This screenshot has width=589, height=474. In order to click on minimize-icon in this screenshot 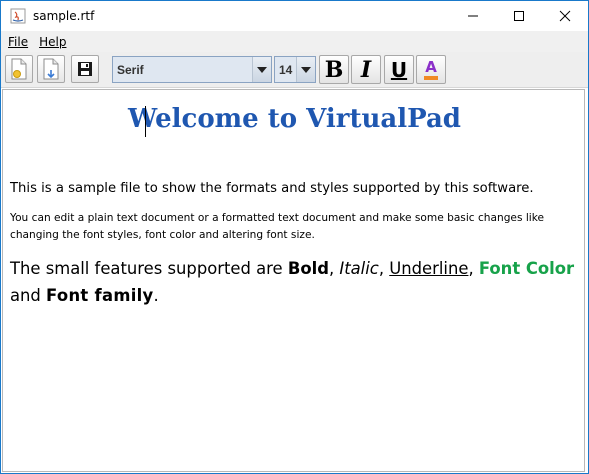, I will do `click(473, 15)`.